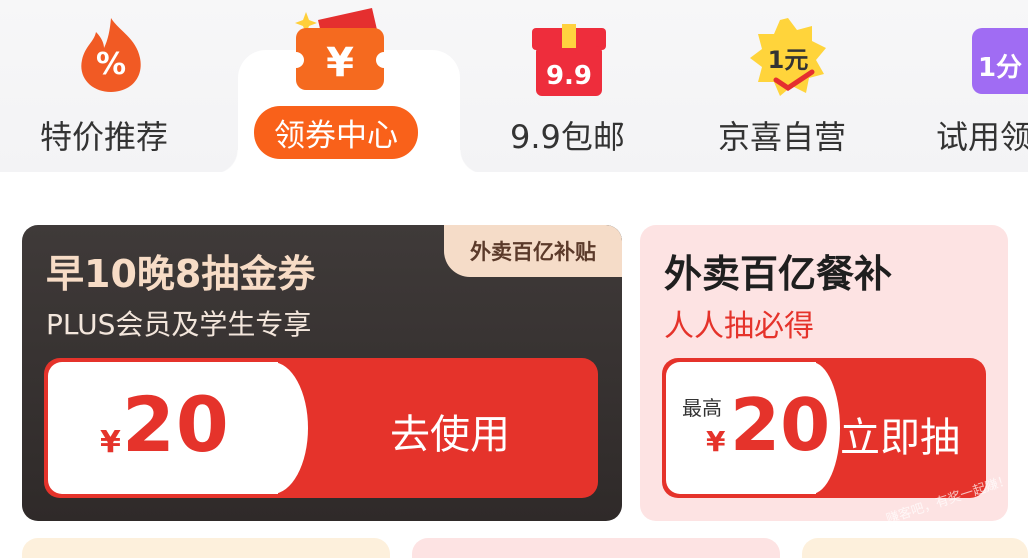  What do you see at coordinates (181, 274) in the screenshot?
I see `promo-title: 早10晚8抽金券` at bounding box center [181, 274].